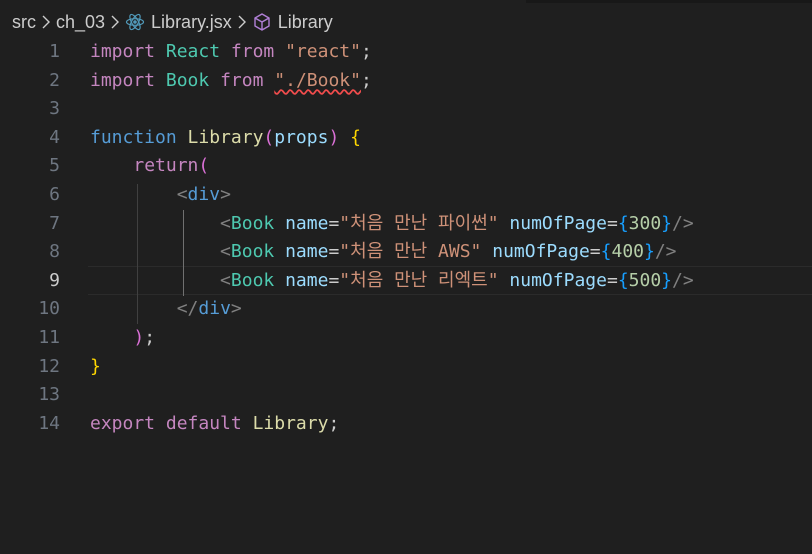 Image resolution: width=812 pixels, height=554 pixels. I want to click on code-line-6: <div>, so click(451, 195).